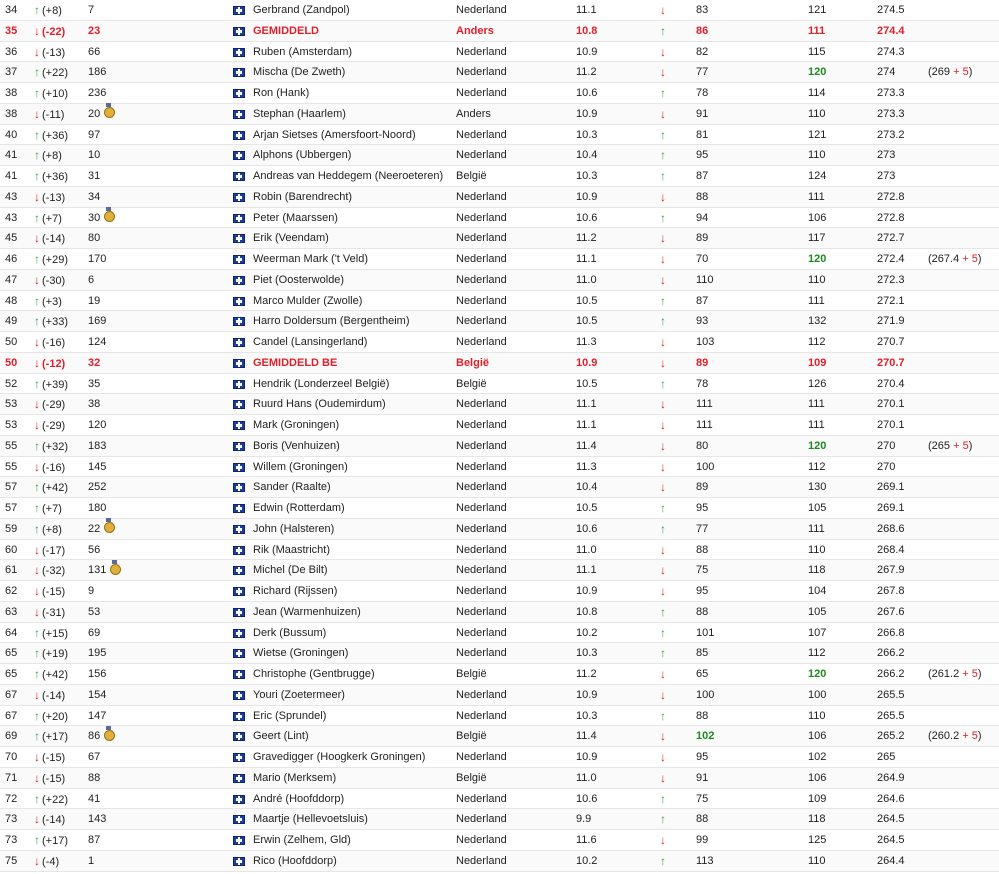  I want to click on trend-cell: ↑ (+22), so click(60, 72).